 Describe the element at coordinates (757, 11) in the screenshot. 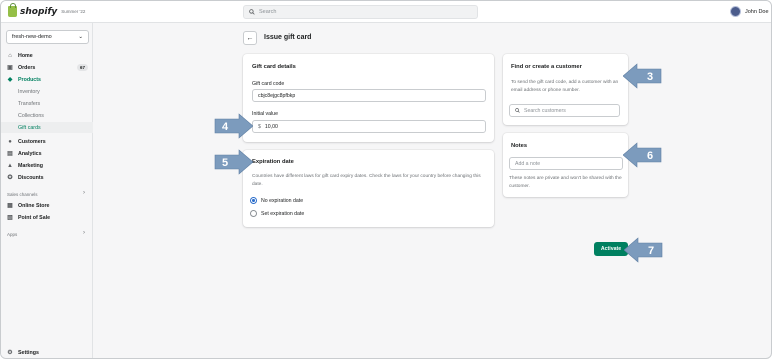

I see `user-name: John Doe` at that location.